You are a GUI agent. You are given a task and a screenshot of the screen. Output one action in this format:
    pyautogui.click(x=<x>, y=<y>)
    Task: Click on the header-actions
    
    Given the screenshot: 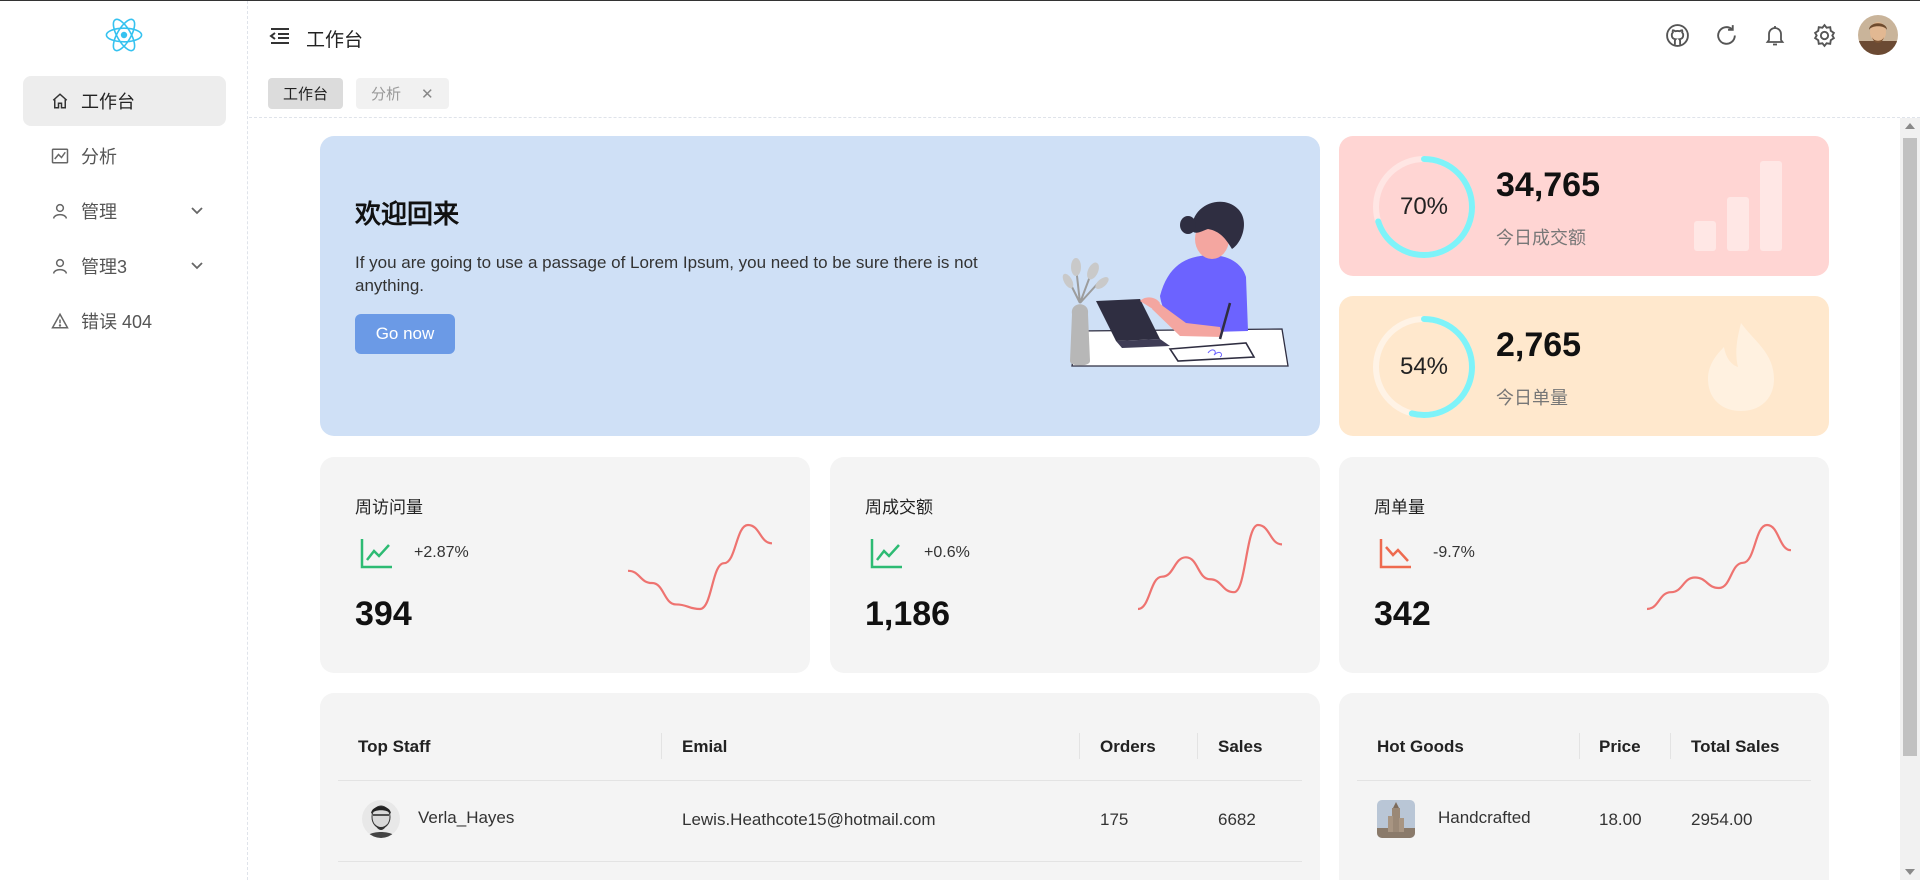 What is the action you would take?
    pyautogui.click(x=1770, y=35)
    